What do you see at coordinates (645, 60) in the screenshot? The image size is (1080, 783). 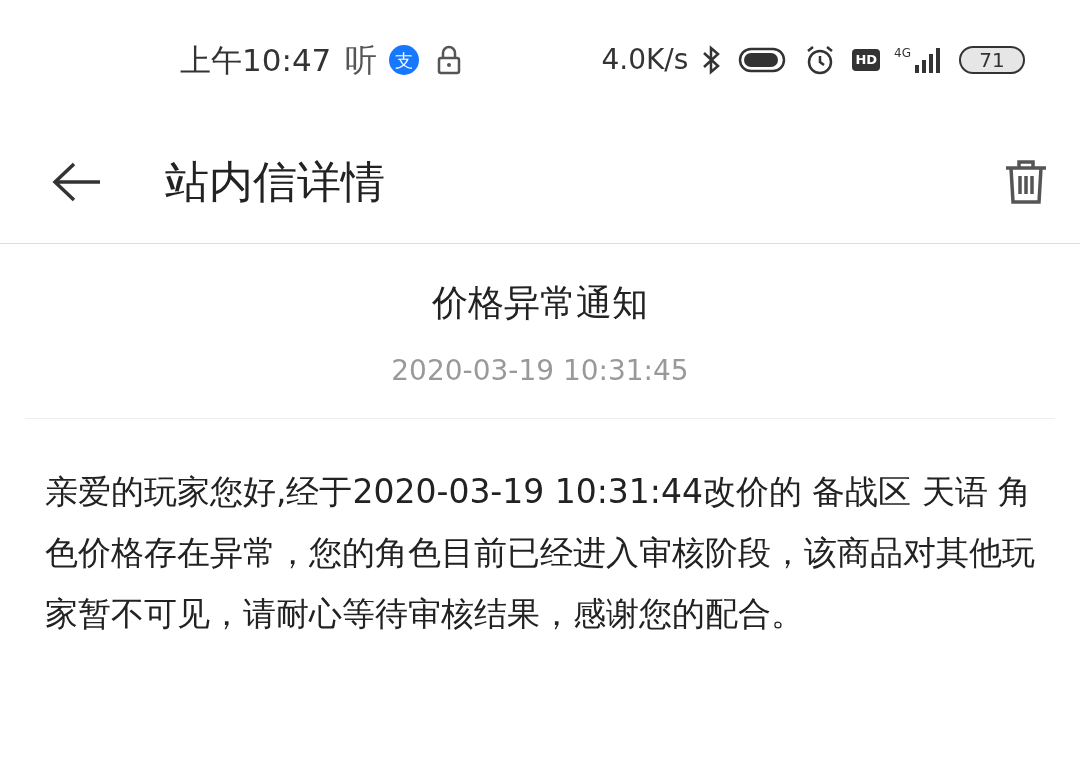 I see `network-speed: 4.0K/s` at bounding box center [645, 60].